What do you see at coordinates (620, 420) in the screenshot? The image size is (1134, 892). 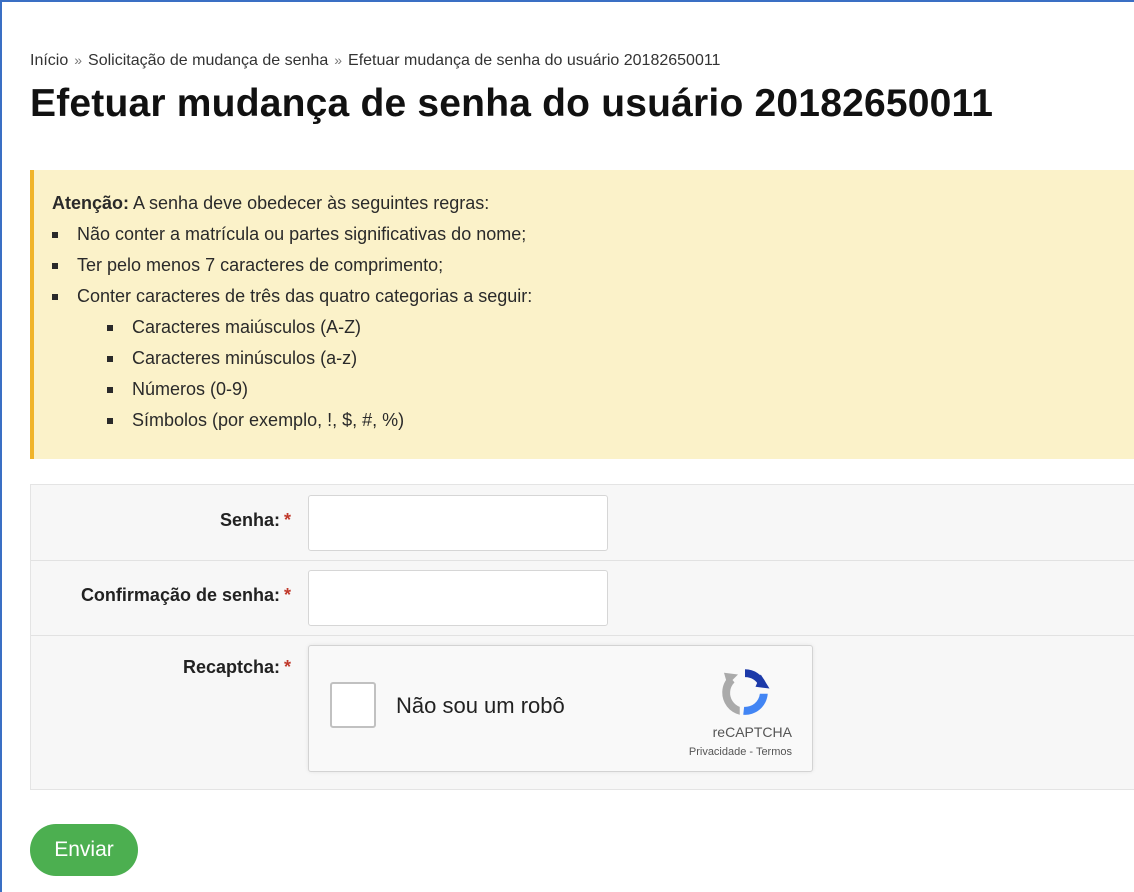 I see `category-item: Símbolos (por exemplo, !, $, #, %)` at bounding box center [620, 420].